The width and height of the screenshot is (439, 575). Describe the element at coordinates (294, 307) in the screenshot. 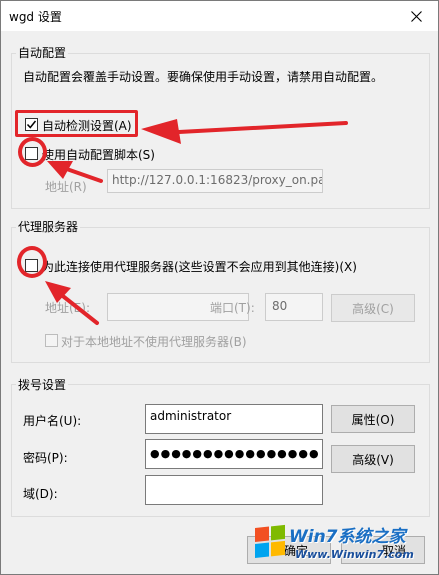

I see `proxy-port-input: 80` at that location.